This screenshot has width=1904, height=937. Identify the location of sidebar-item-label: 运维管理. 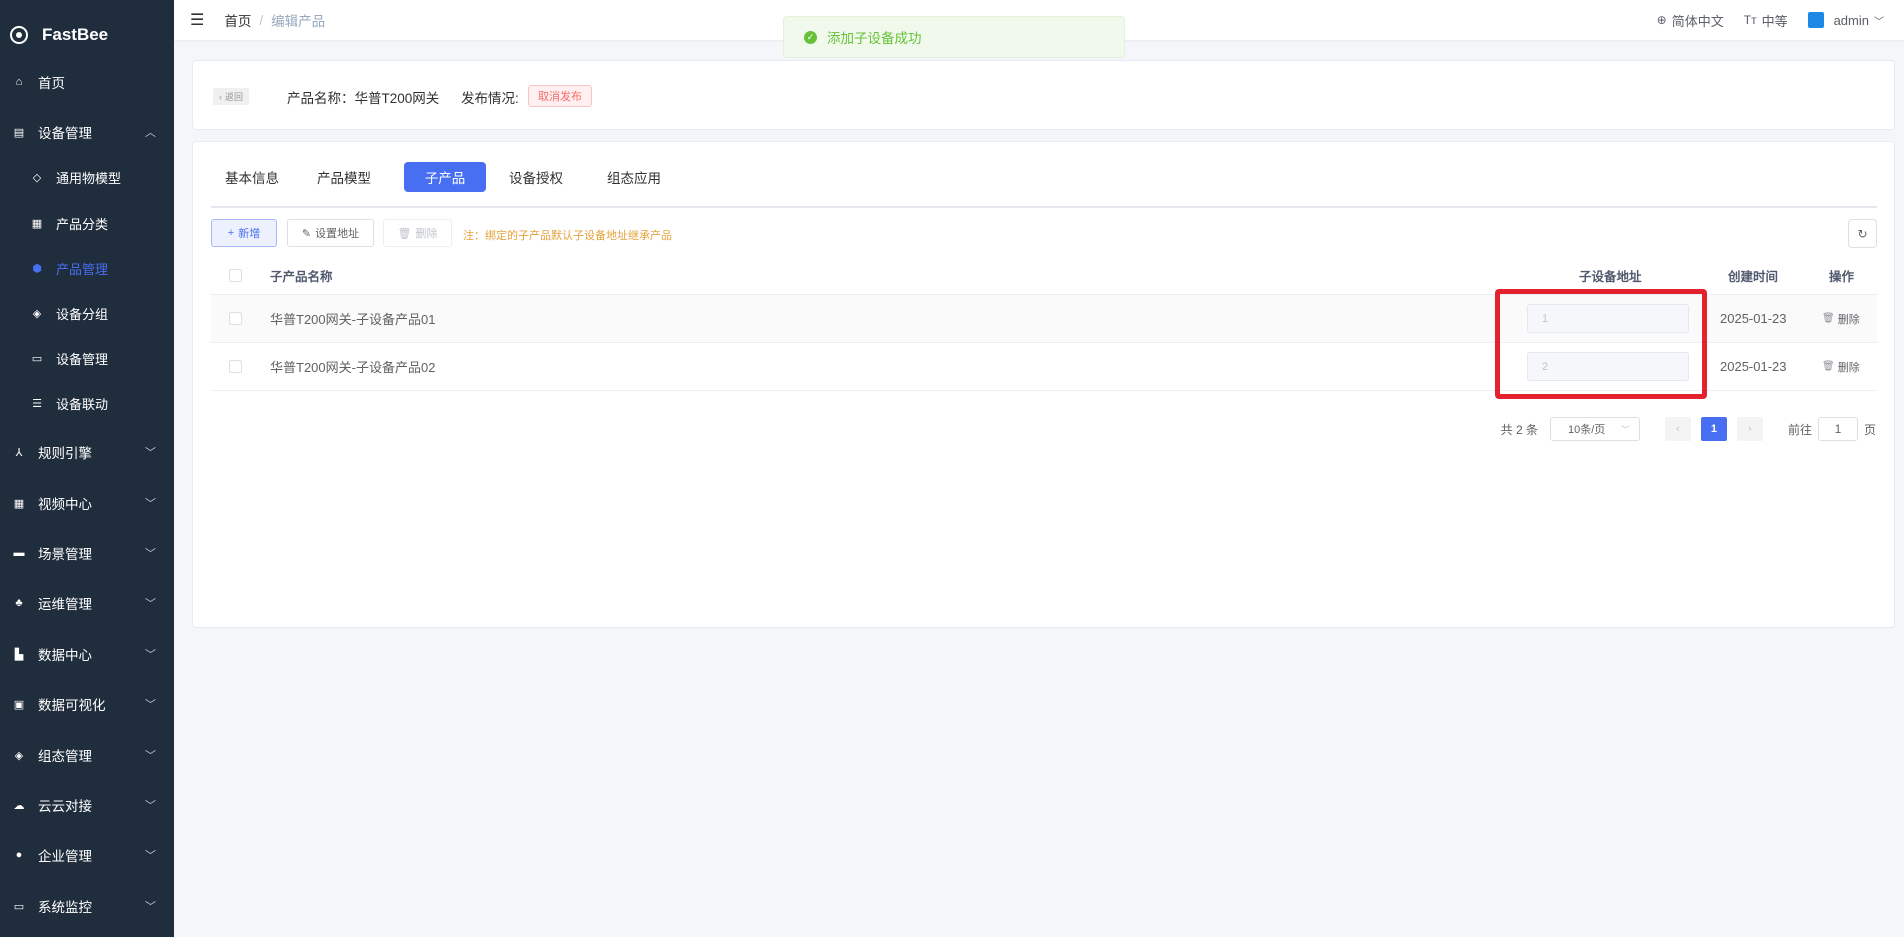
(65, 604).